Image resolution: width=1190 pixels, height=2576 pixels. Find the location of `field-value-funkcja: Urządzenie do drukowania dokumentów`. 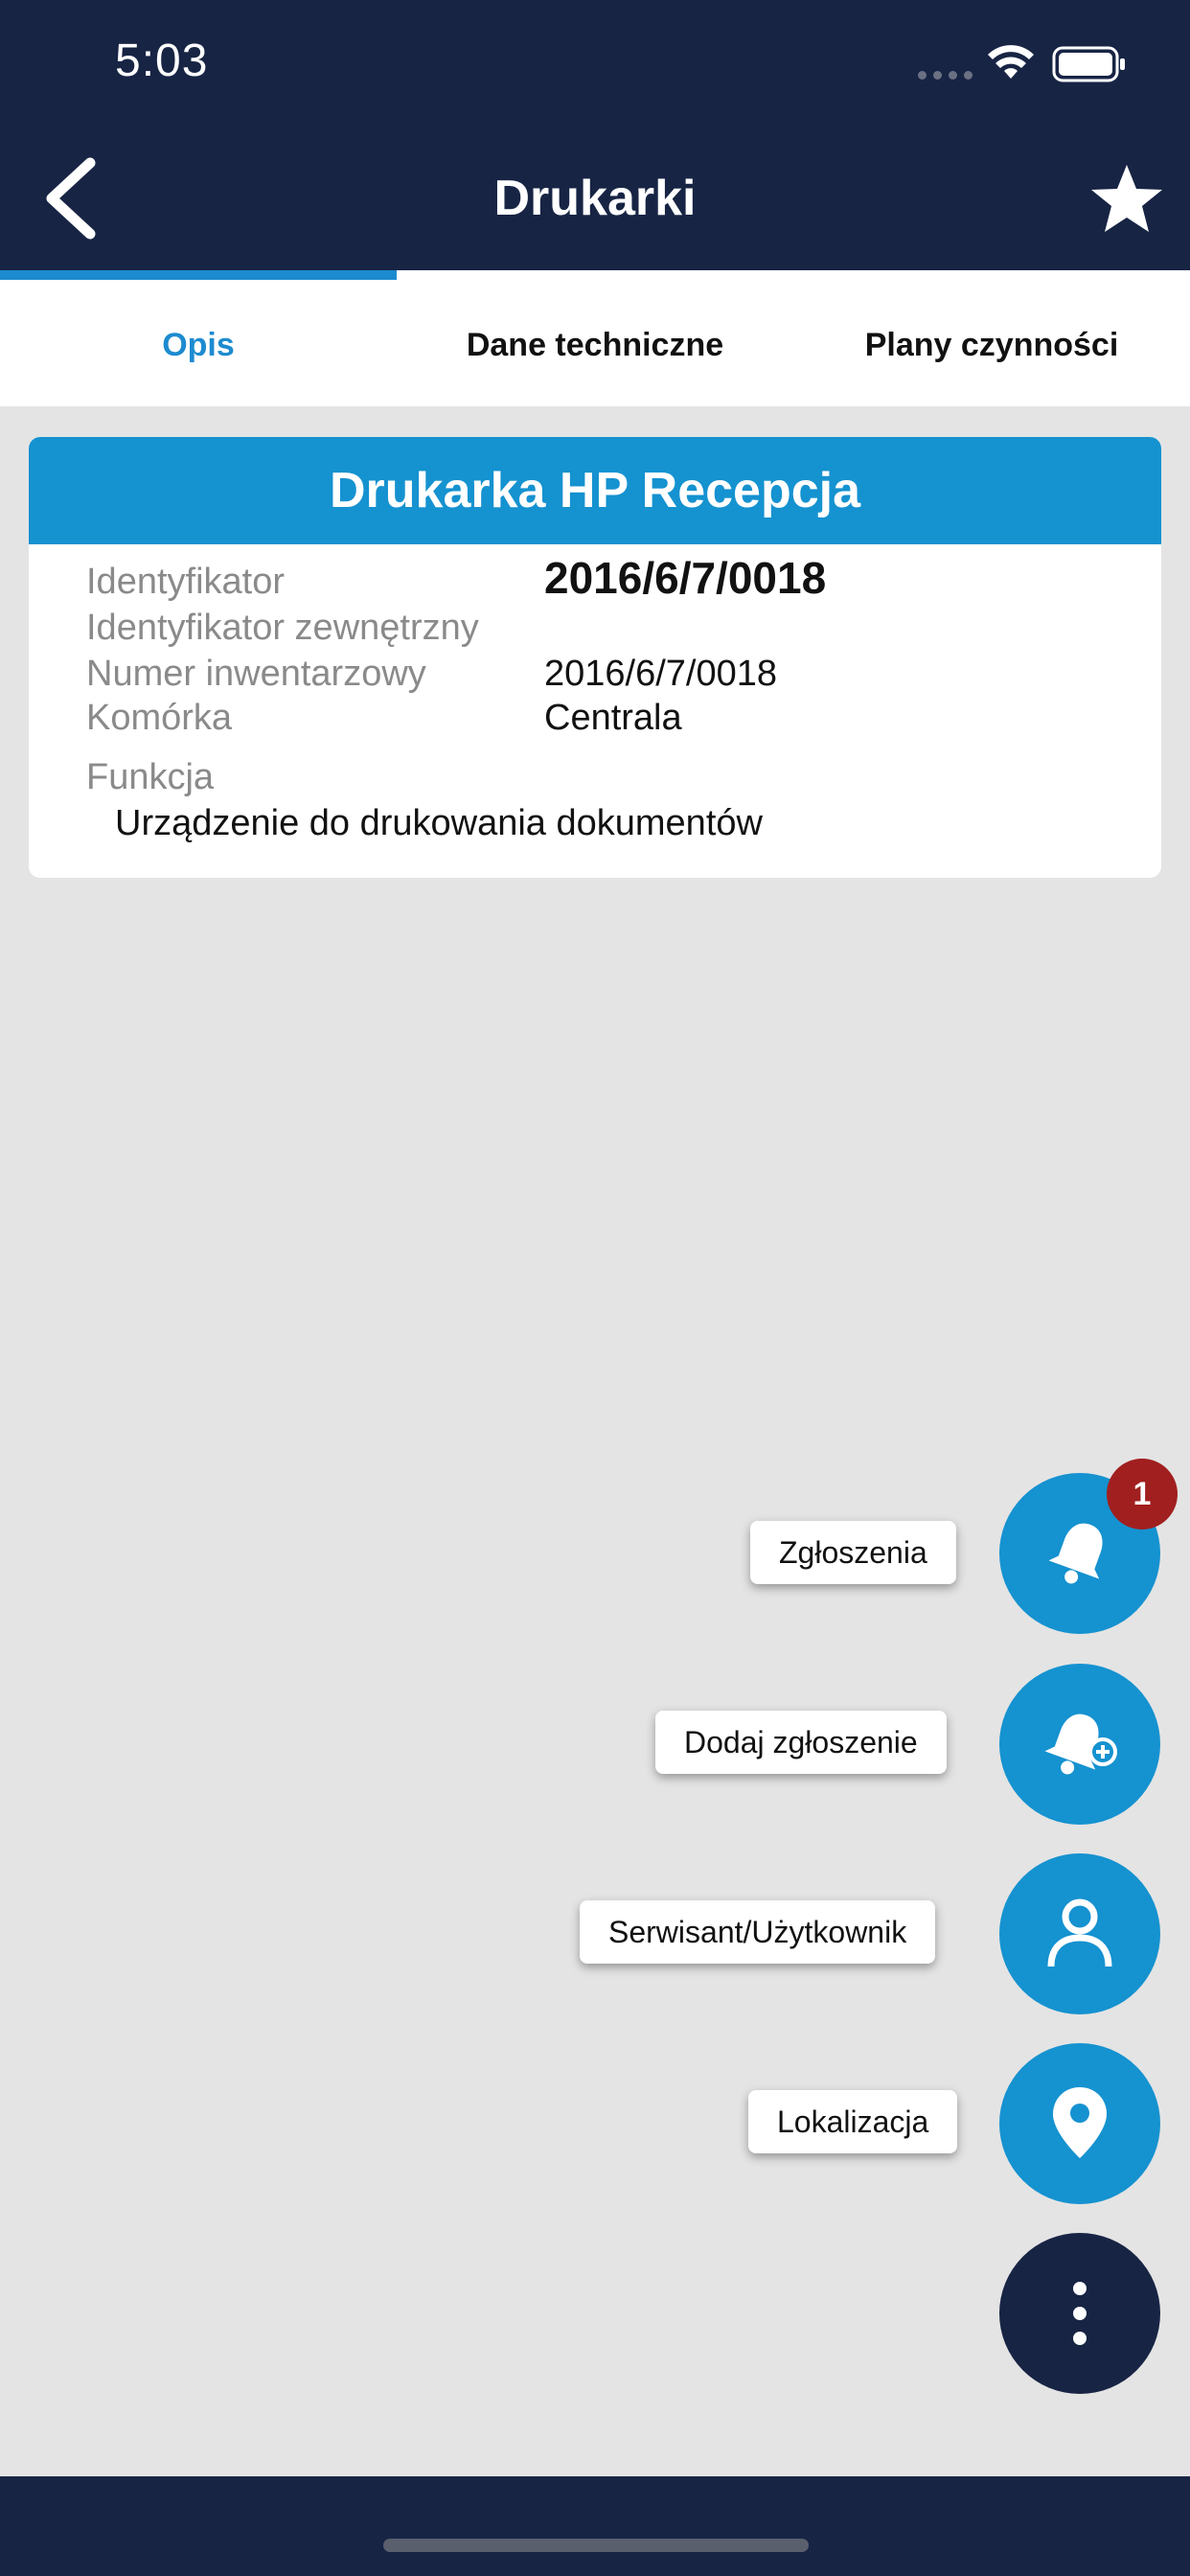

field-value-funkcja: Urządzenie do drukowania dokumentów is located at coordinates (439, 823).